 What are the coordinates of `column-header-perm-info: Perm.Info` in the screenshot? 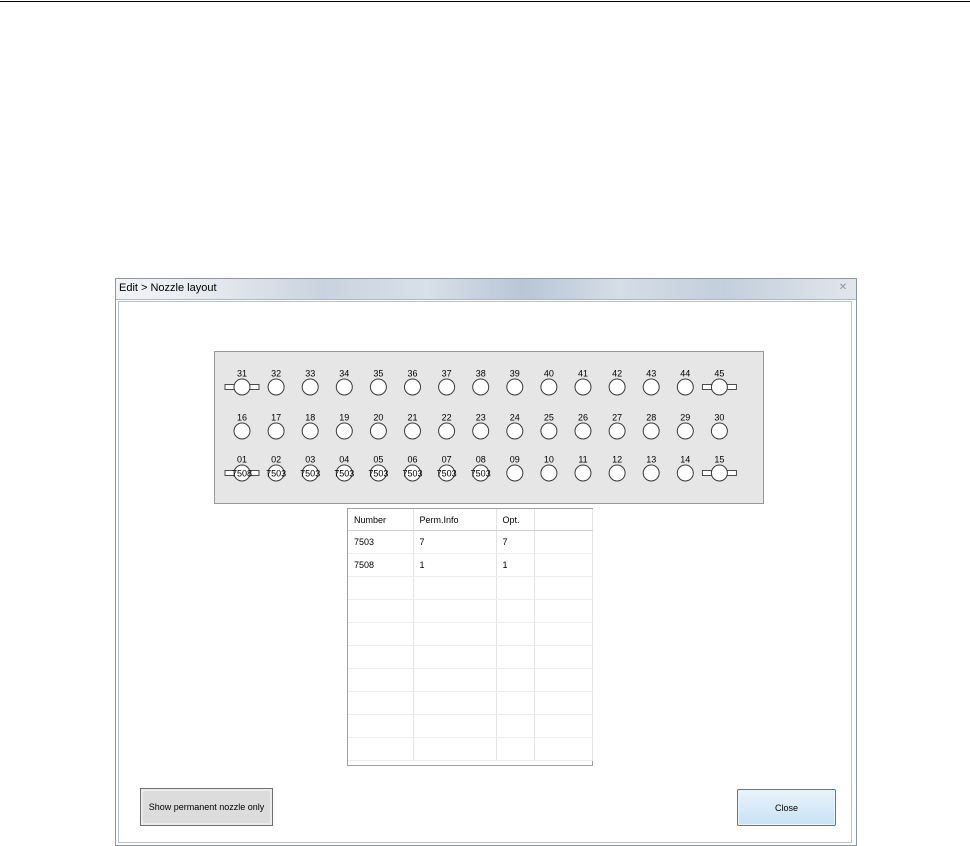 It's located at (455, 520).